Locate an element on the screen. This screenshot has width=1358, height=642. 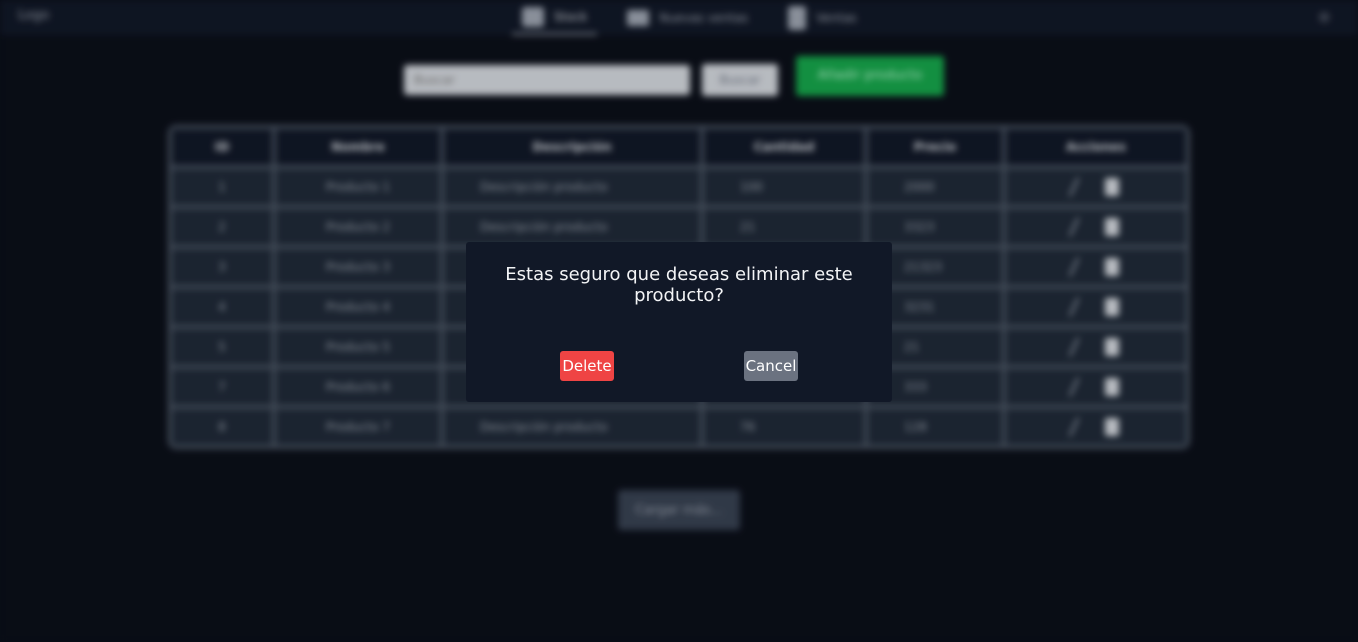
cancel-button: Cancel is located at coordinates (771, 366).